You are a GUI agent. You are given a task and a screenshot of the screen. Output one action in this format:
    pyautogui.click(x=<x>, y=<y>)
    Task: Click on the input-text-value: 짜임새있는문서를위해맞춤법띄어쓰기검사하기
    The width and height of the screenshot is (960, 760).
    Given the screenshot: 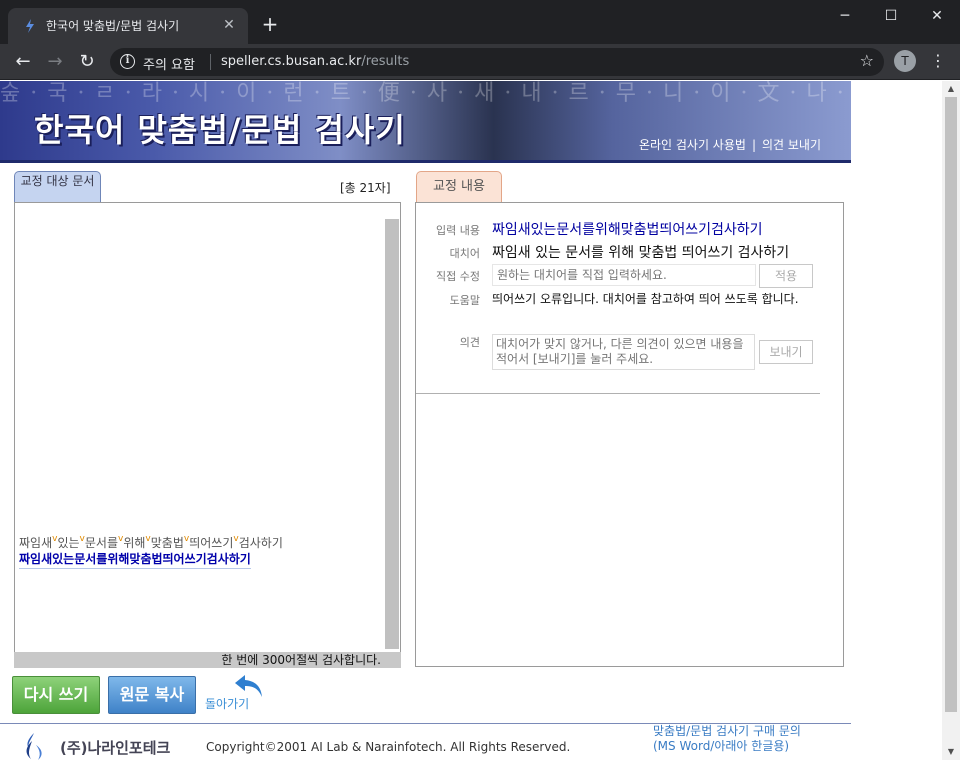 What is the action you would take?
    pyautogui.click(x=627, y=230)
    